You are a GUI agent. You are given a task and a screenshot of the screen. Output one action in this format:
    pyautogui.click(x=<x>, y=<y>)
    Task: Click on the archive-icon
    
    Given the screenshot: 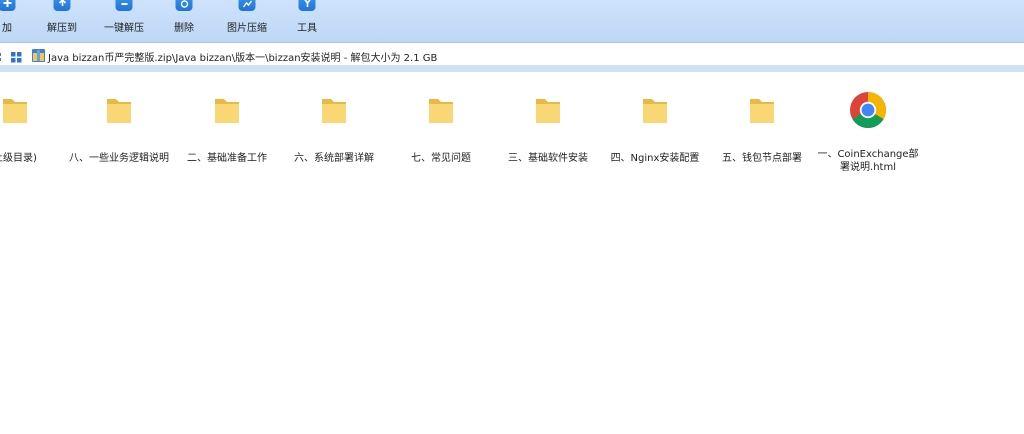 What is the action you would take?
    pyautogui.click(x=38, y=54)
    